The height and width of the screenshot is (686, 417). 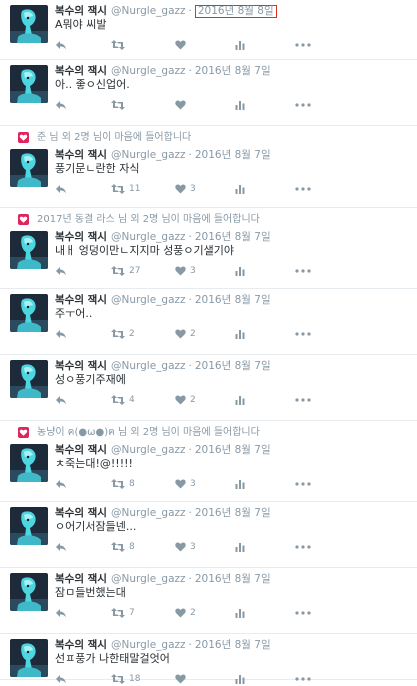 I want to click on tweet: 복수의 잭시 @Nurgle_gazz · 2016년 8월 7일 성ㅇ풍기주재에 4 2, so click(x=208, y=388).